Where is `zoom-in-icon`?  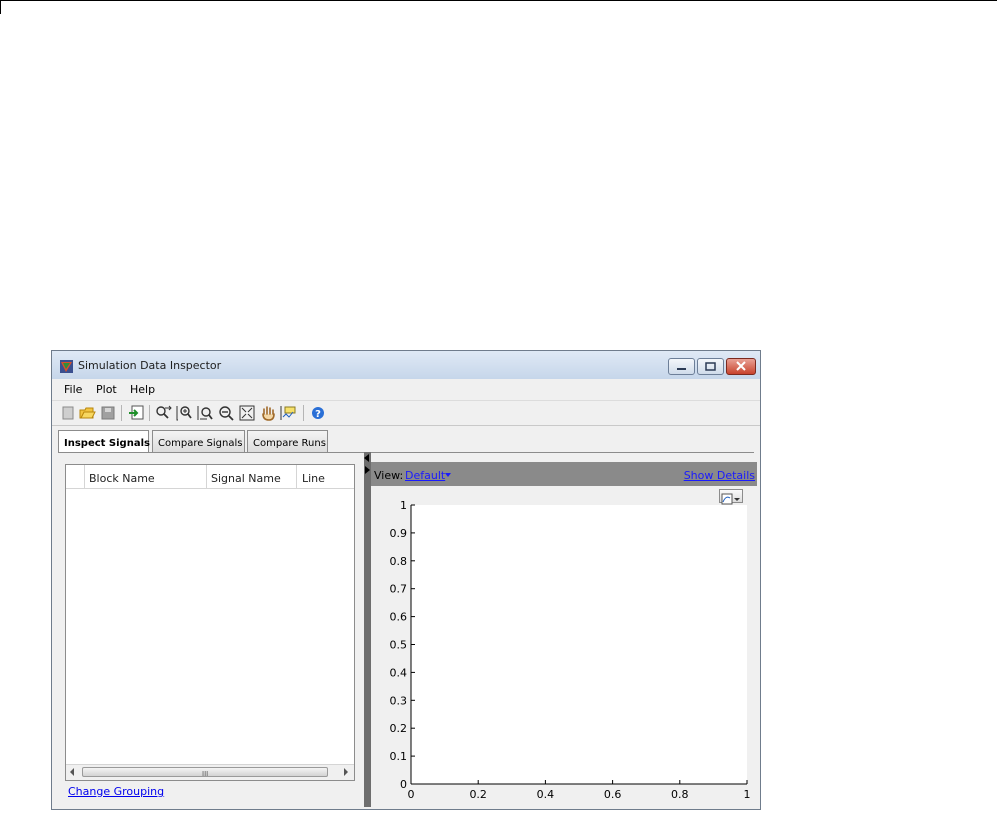 zoom-in-icon is located at coordinates (184, 413).